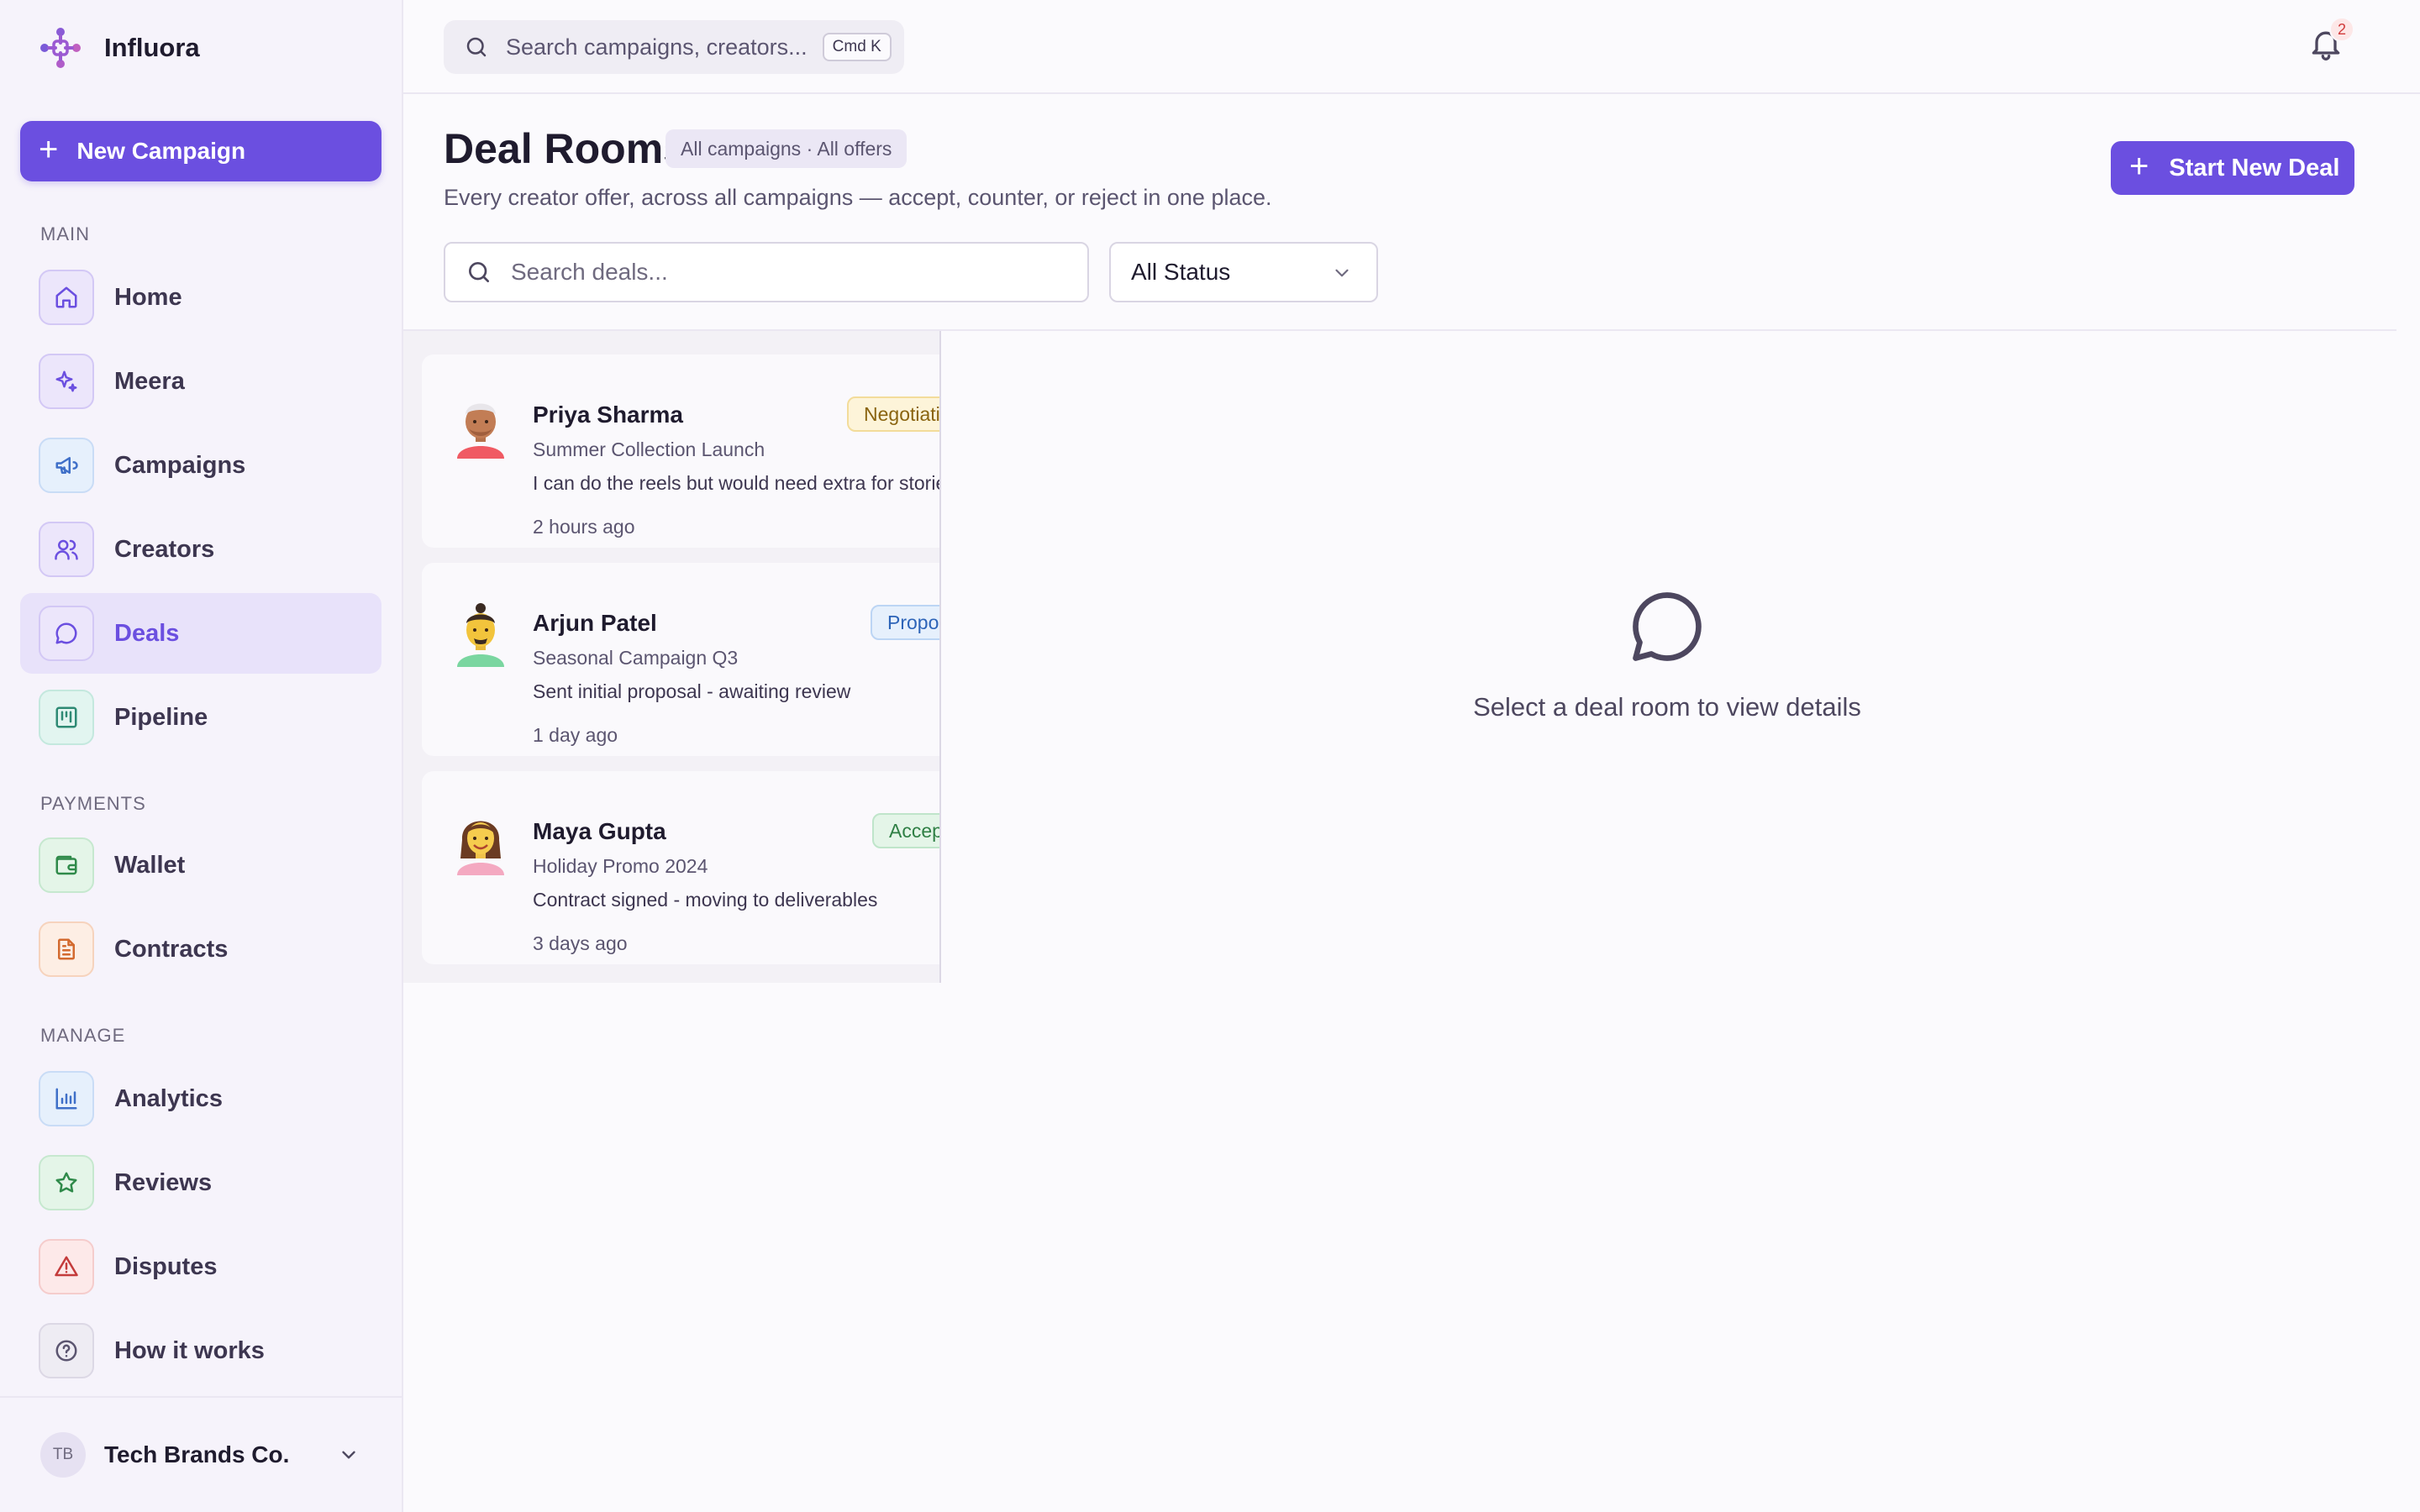 This screenshot has height=1512, width=2420. What do you see at coordinates (66, 865) in the screenshot?
I see `wallet-icon` at bounding box center [66, 865].